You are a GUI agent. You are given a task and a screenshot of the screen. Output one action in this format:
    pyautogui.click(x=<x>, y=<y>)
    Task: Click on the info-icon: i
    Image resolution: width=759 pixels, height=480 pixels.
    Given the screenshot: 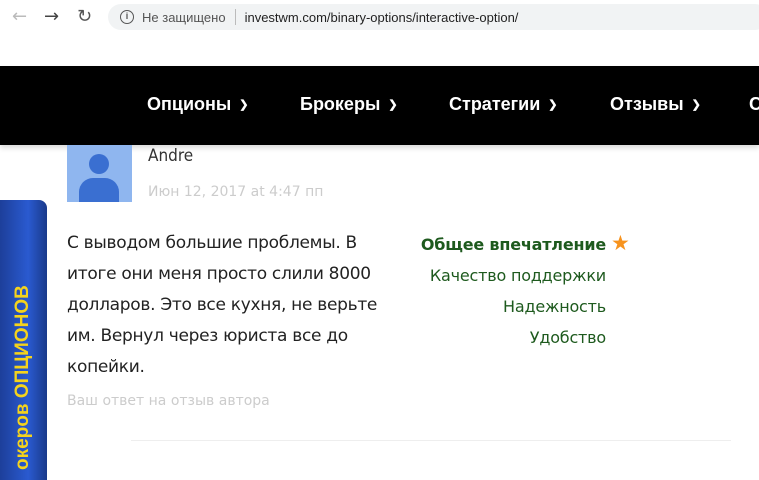 What is the action you would take?
    pyautogui.click(x=127, y=17)
    